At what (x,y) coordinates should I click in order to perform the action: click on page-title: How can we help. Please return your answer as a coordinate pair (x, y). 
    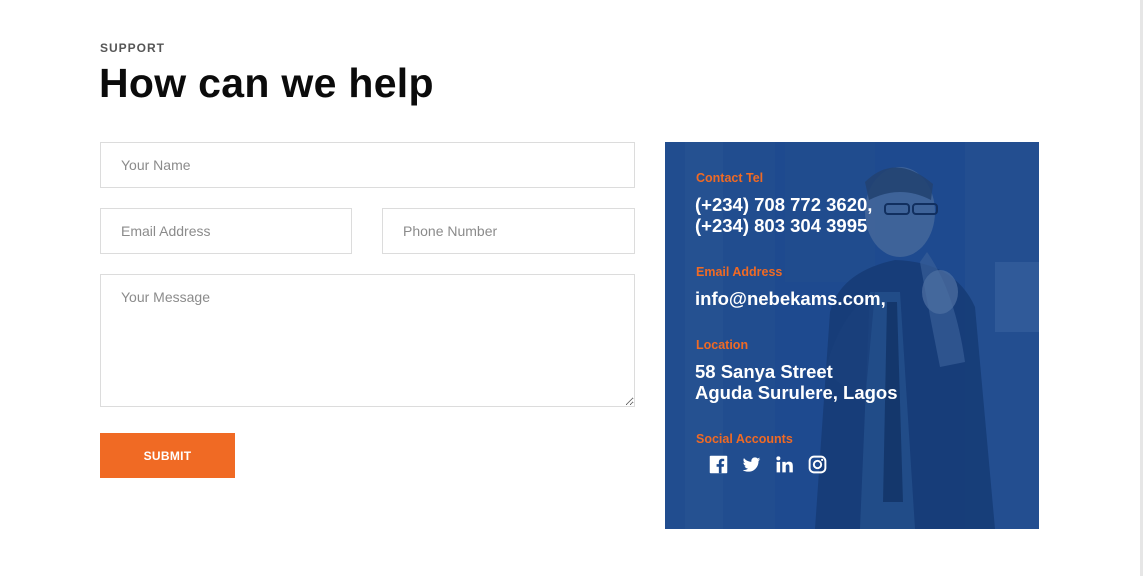
    Looking at the image, I should click on (266, 83).